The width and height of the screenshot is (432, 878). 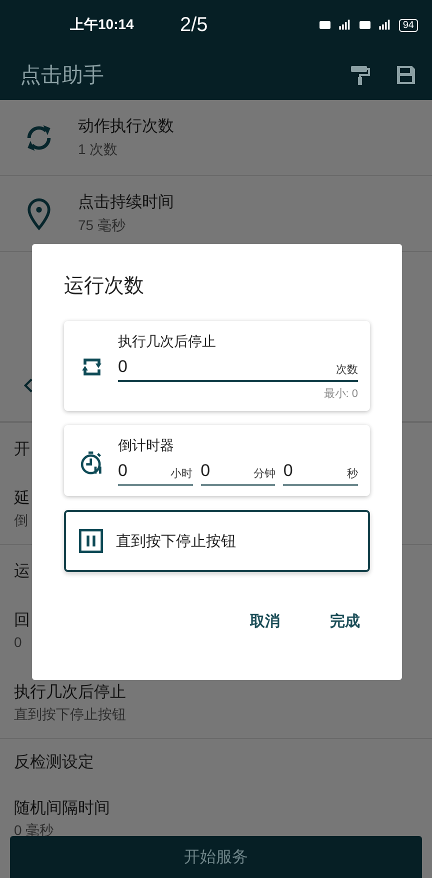 What do you see at coordinates (126, 202) in the screenshot?
I see `setting-title: 点击持续时间` at bounding box center [126, 202].